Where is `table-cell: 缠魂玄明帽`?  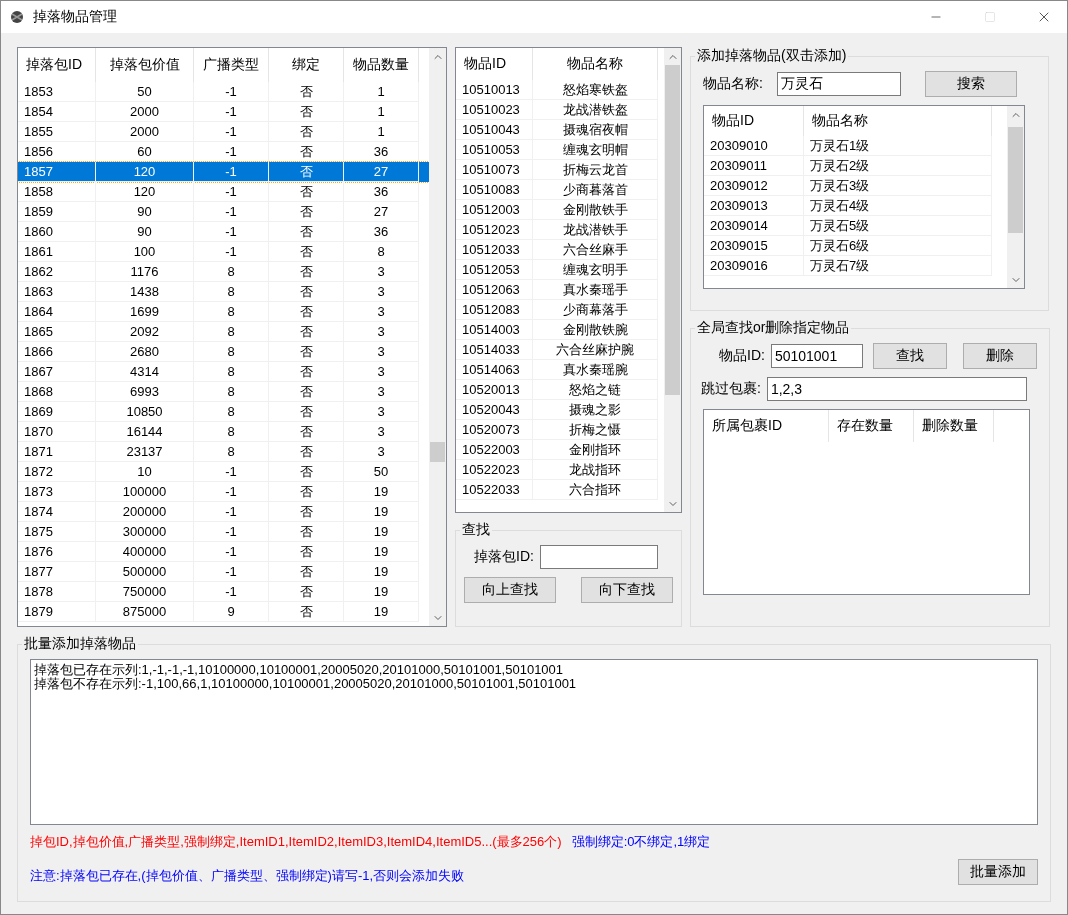
table-cell: 缠魂玄明帽 is located at coordinates (595, 150).